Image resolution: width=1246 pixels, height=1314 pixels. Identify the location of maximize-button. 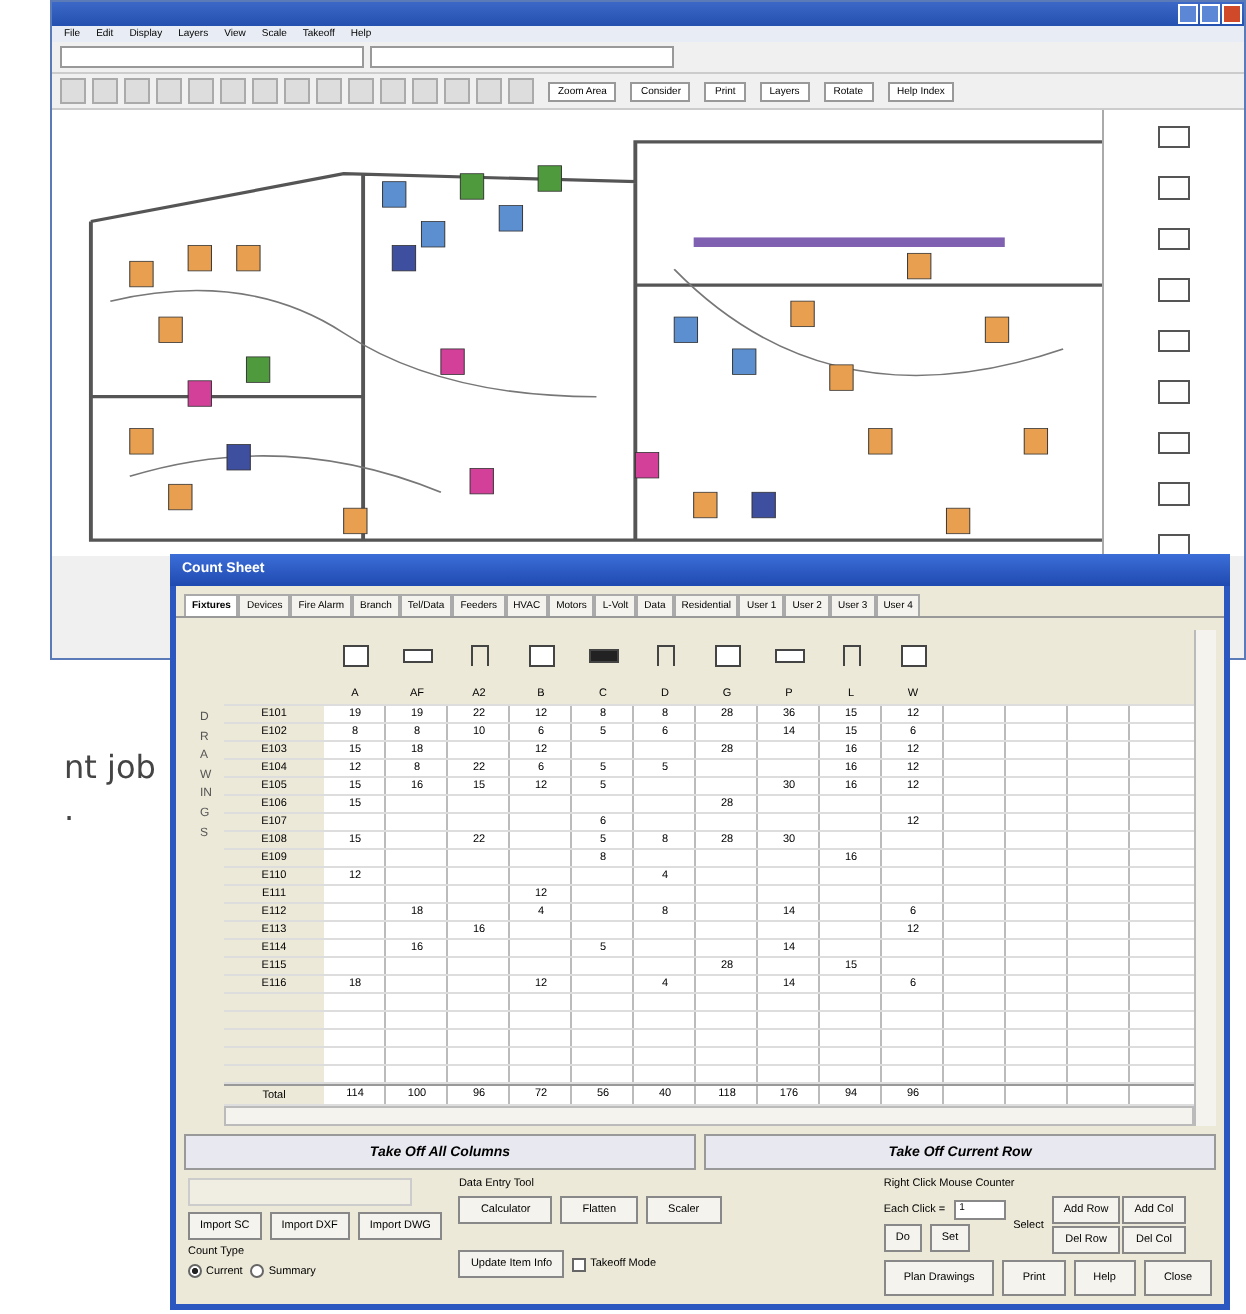
(1210, 14).